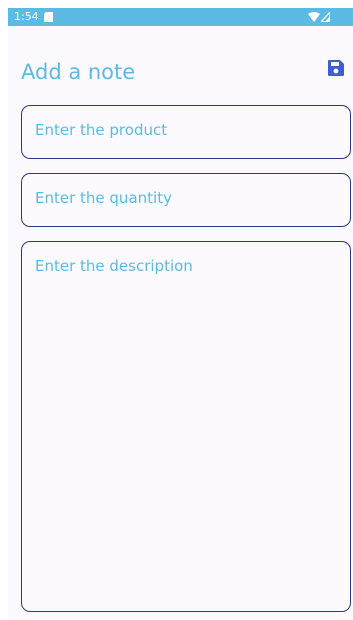 The image size is (353, 620). Describe the element at coordinates (186, 132) in the screenshot. I see `product-field: Enter the product` at that location.